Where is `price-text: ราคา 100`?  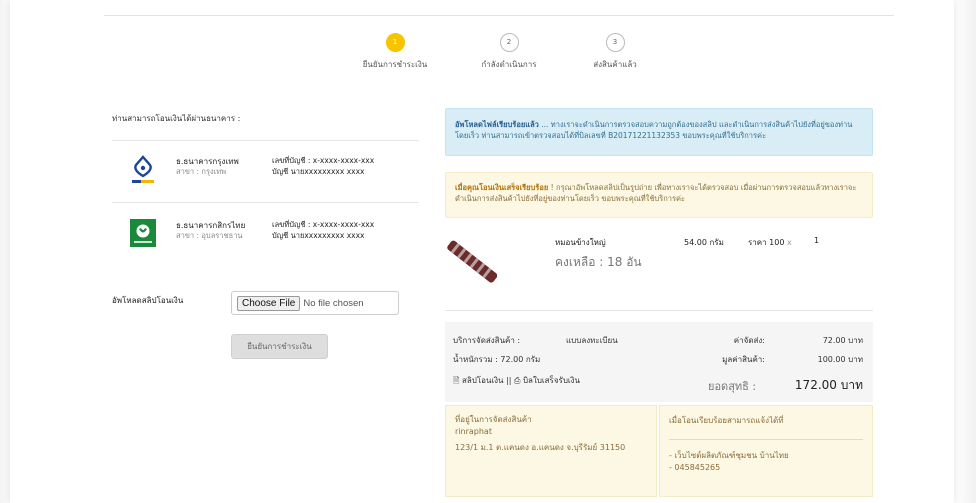
price-text: ราคา 100 is located at coordinates (766, 242).